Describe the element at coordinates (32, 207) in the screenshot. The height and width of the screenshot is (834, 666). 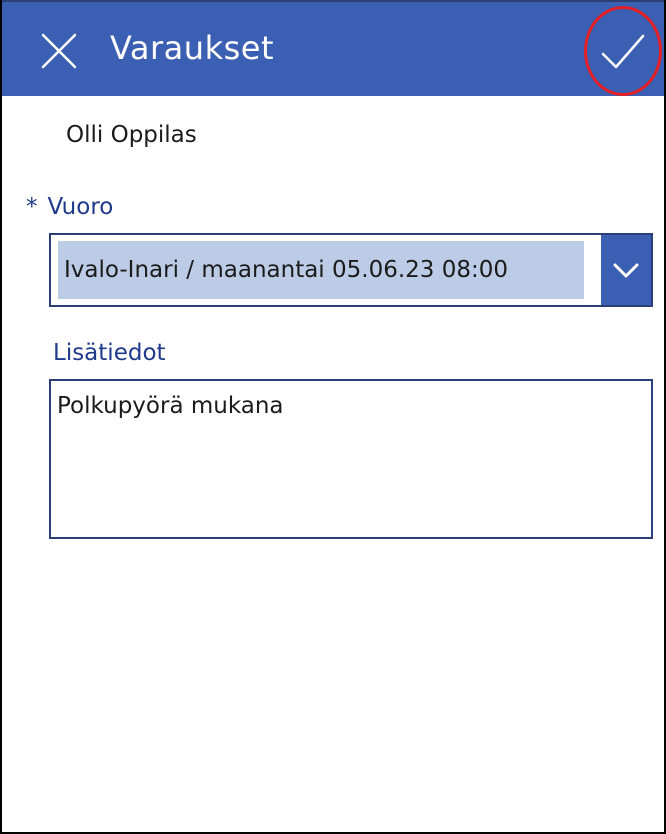
I see `required-marker: *` at that location.